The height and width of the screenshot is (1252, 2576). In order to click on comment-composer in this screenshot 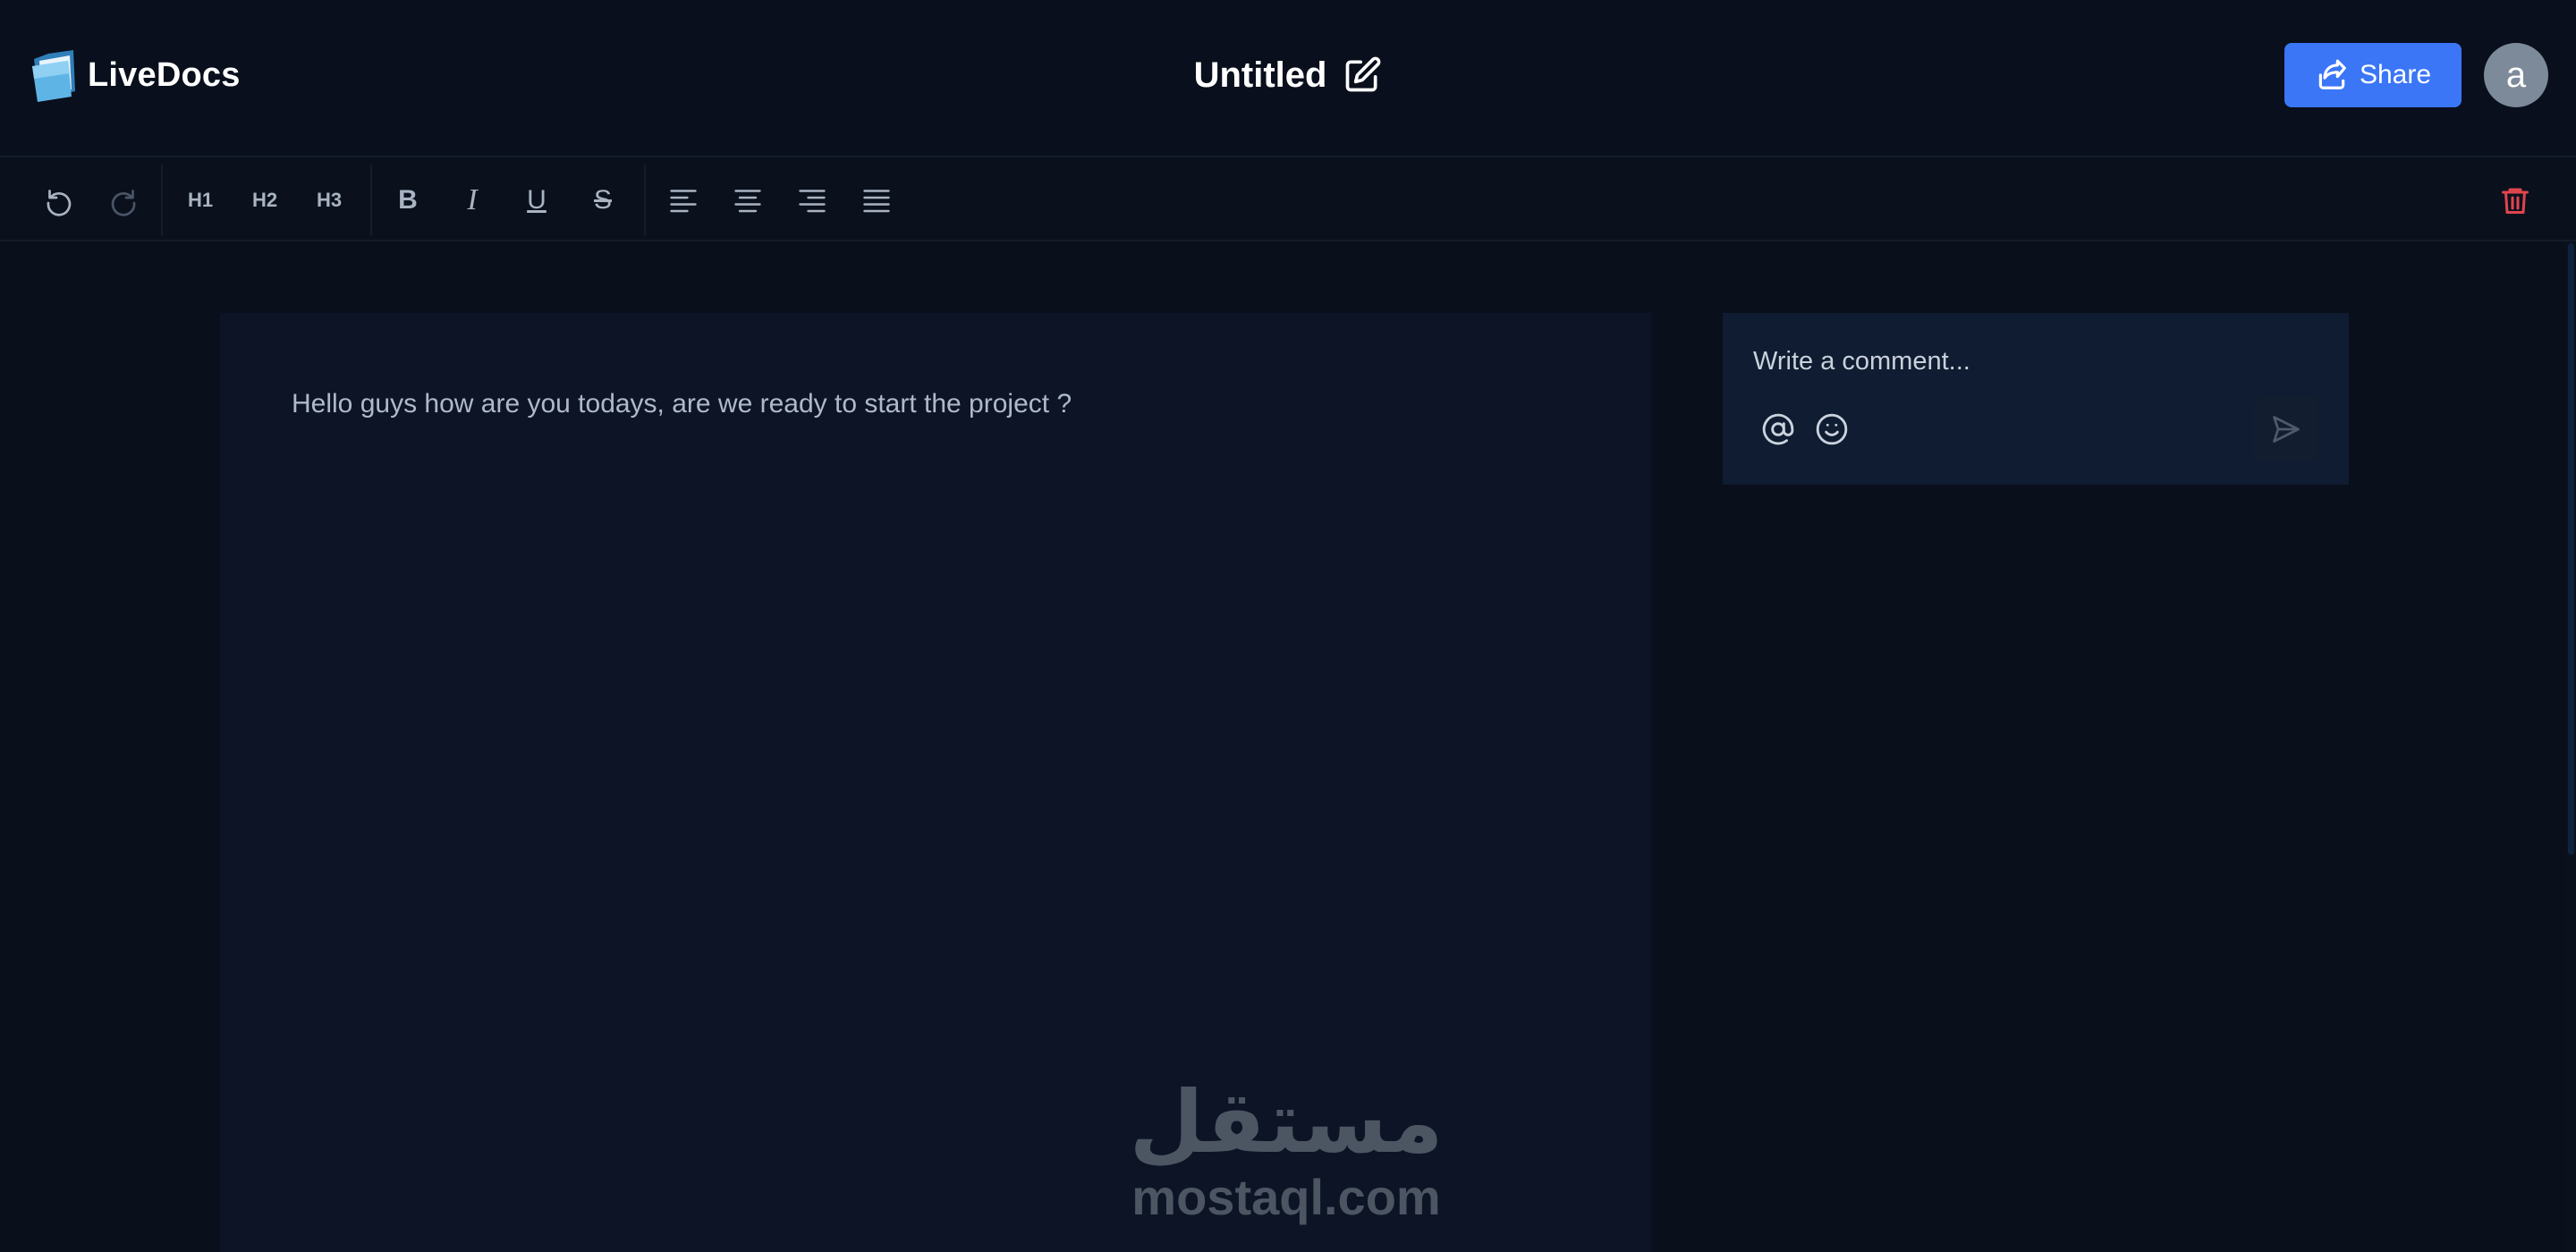, I will do `click(2036, 399)`.